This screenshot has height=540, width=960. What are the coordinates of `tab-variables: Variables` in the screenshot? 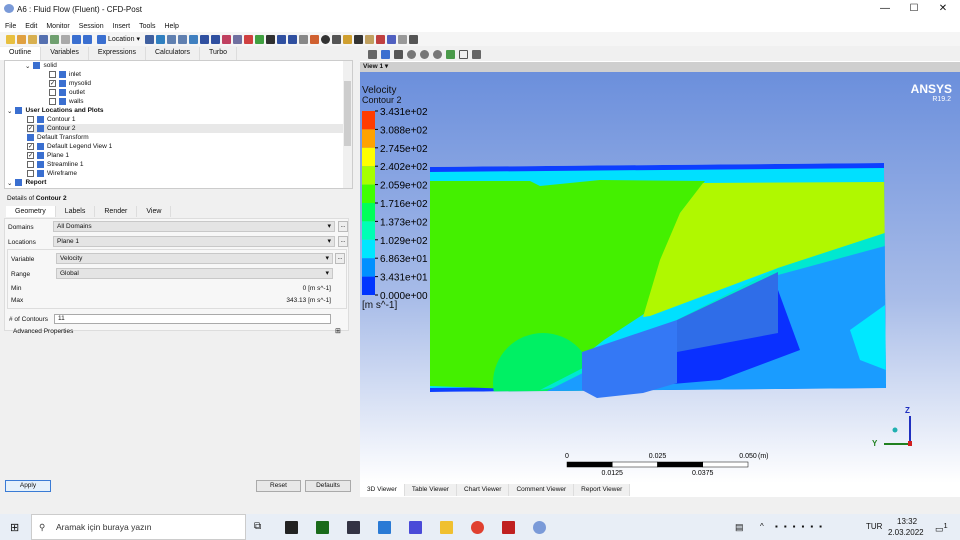 It's located at (65, 53).